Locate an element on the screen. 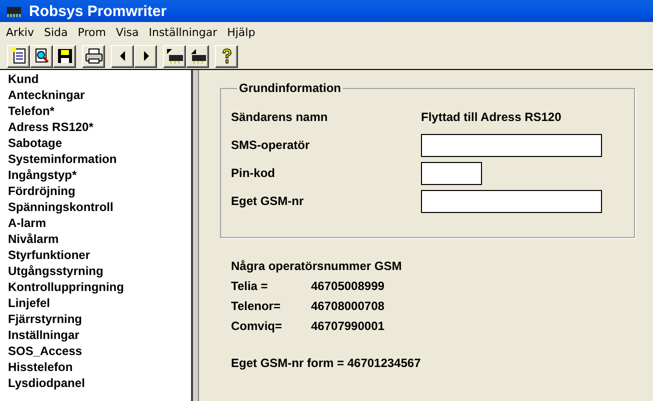 The image size is (653, 401). sidebar-item: Anteckningar is located at coordinates (99, 96).